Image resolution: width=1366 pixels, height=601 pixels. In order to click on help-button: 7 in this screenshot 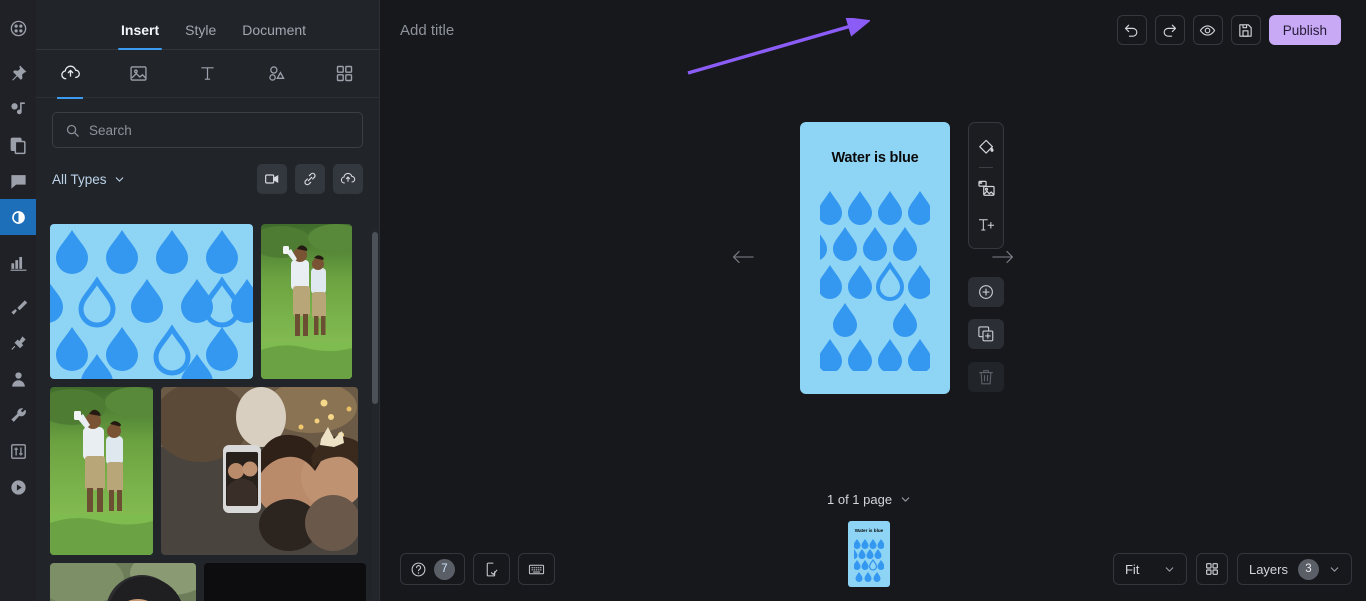, I will do `click(432, 569)`.